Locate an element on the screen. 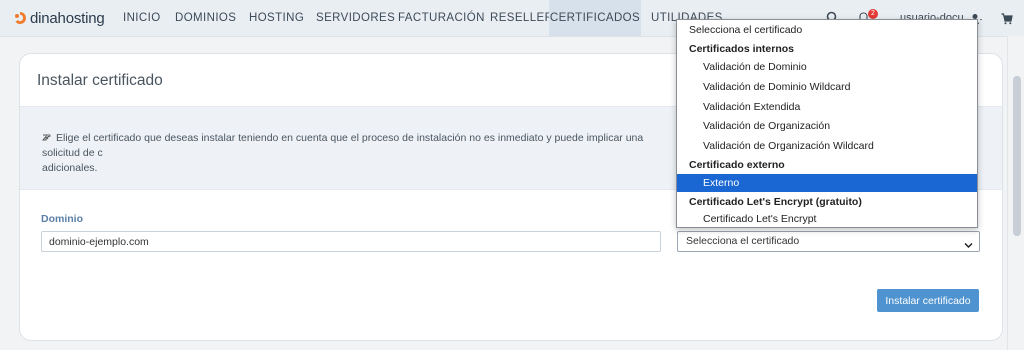  scrollbar-thumb is located at coordinates (1017, 156).